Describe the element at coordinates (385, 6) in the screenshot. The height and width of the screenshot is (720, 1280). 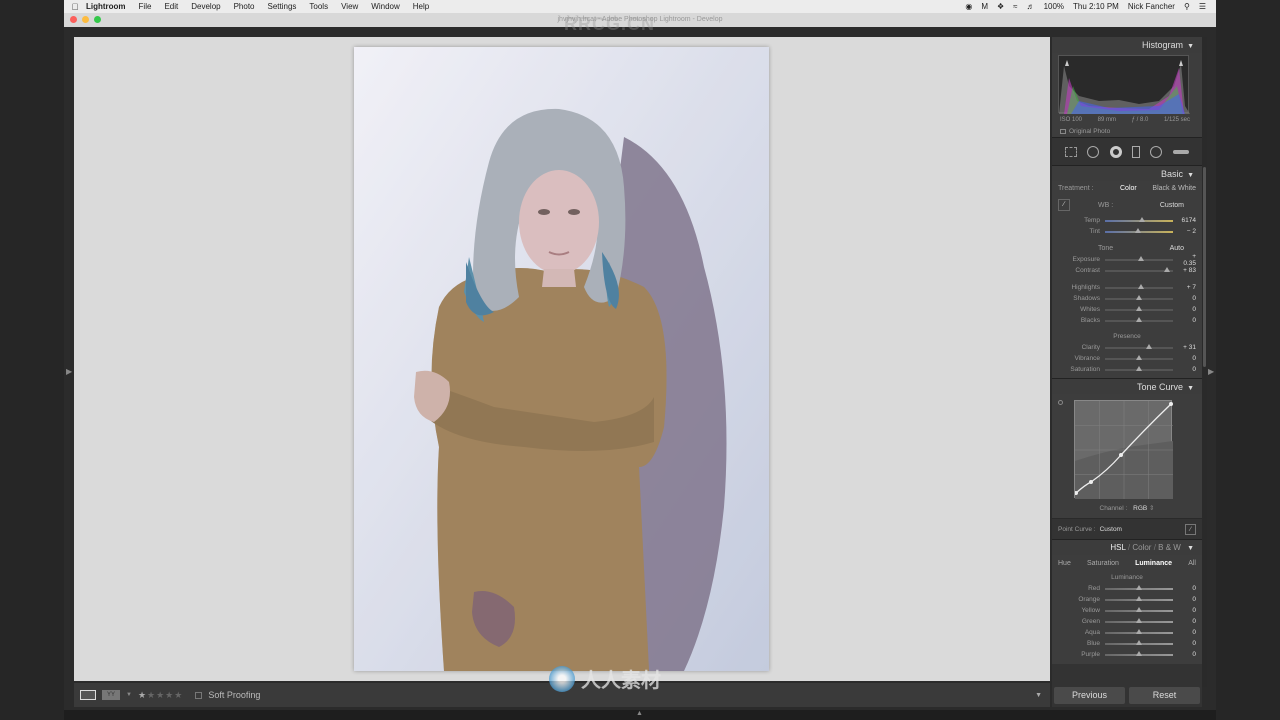
I see `menu-window: Window` at that location.